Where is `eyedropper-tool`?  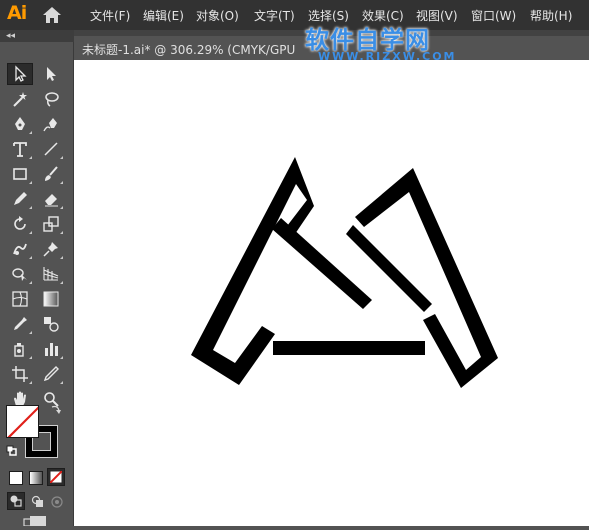
eyedropper-tool is located at coordinates (20, 324).